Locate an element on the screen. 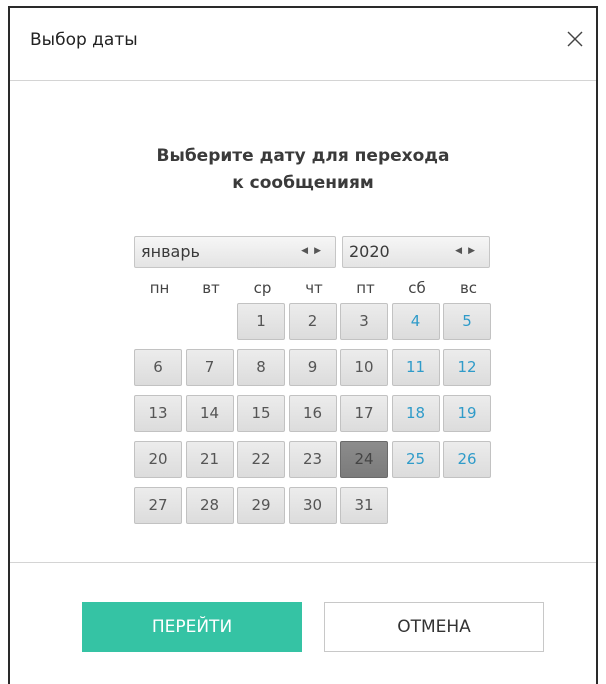 The height and width of the screenshot is (684, 606). weekday-label: вт is located at coordinates (211, 288).